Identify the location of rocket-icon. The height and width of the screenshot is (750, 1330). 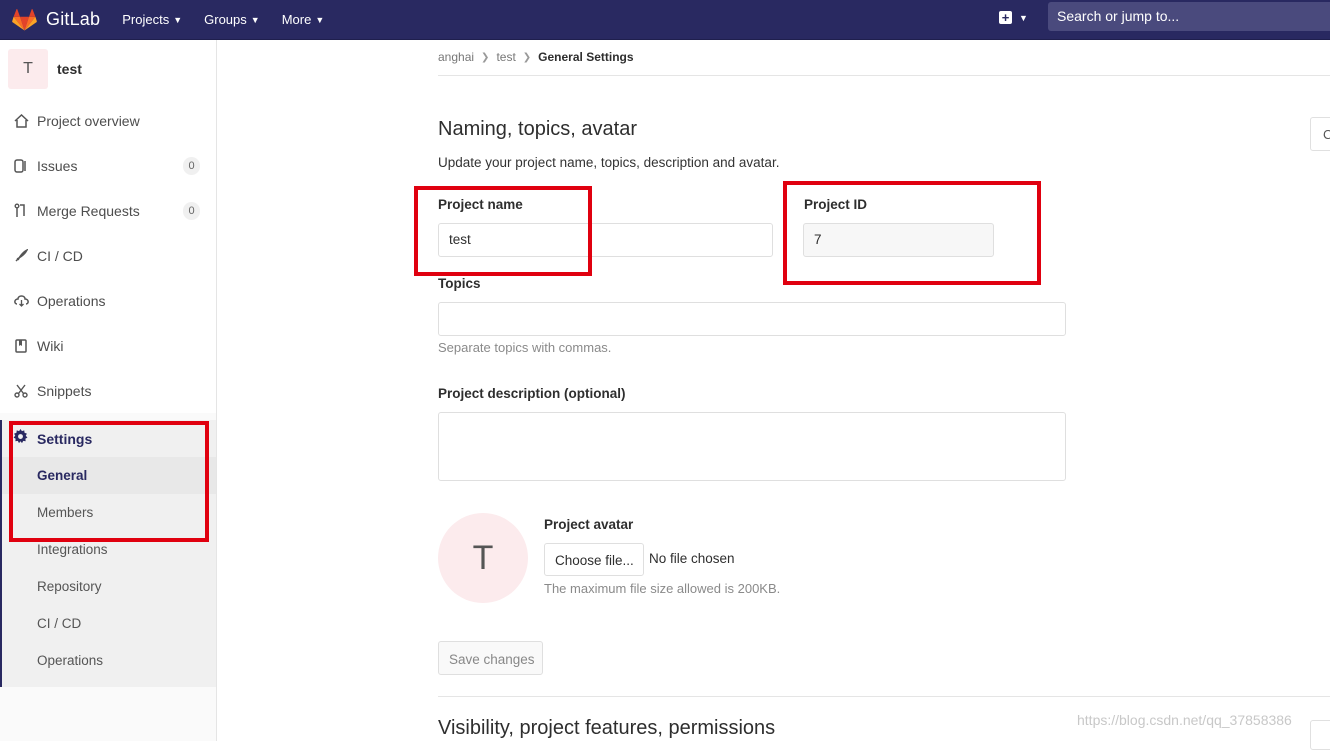
(21, 256).